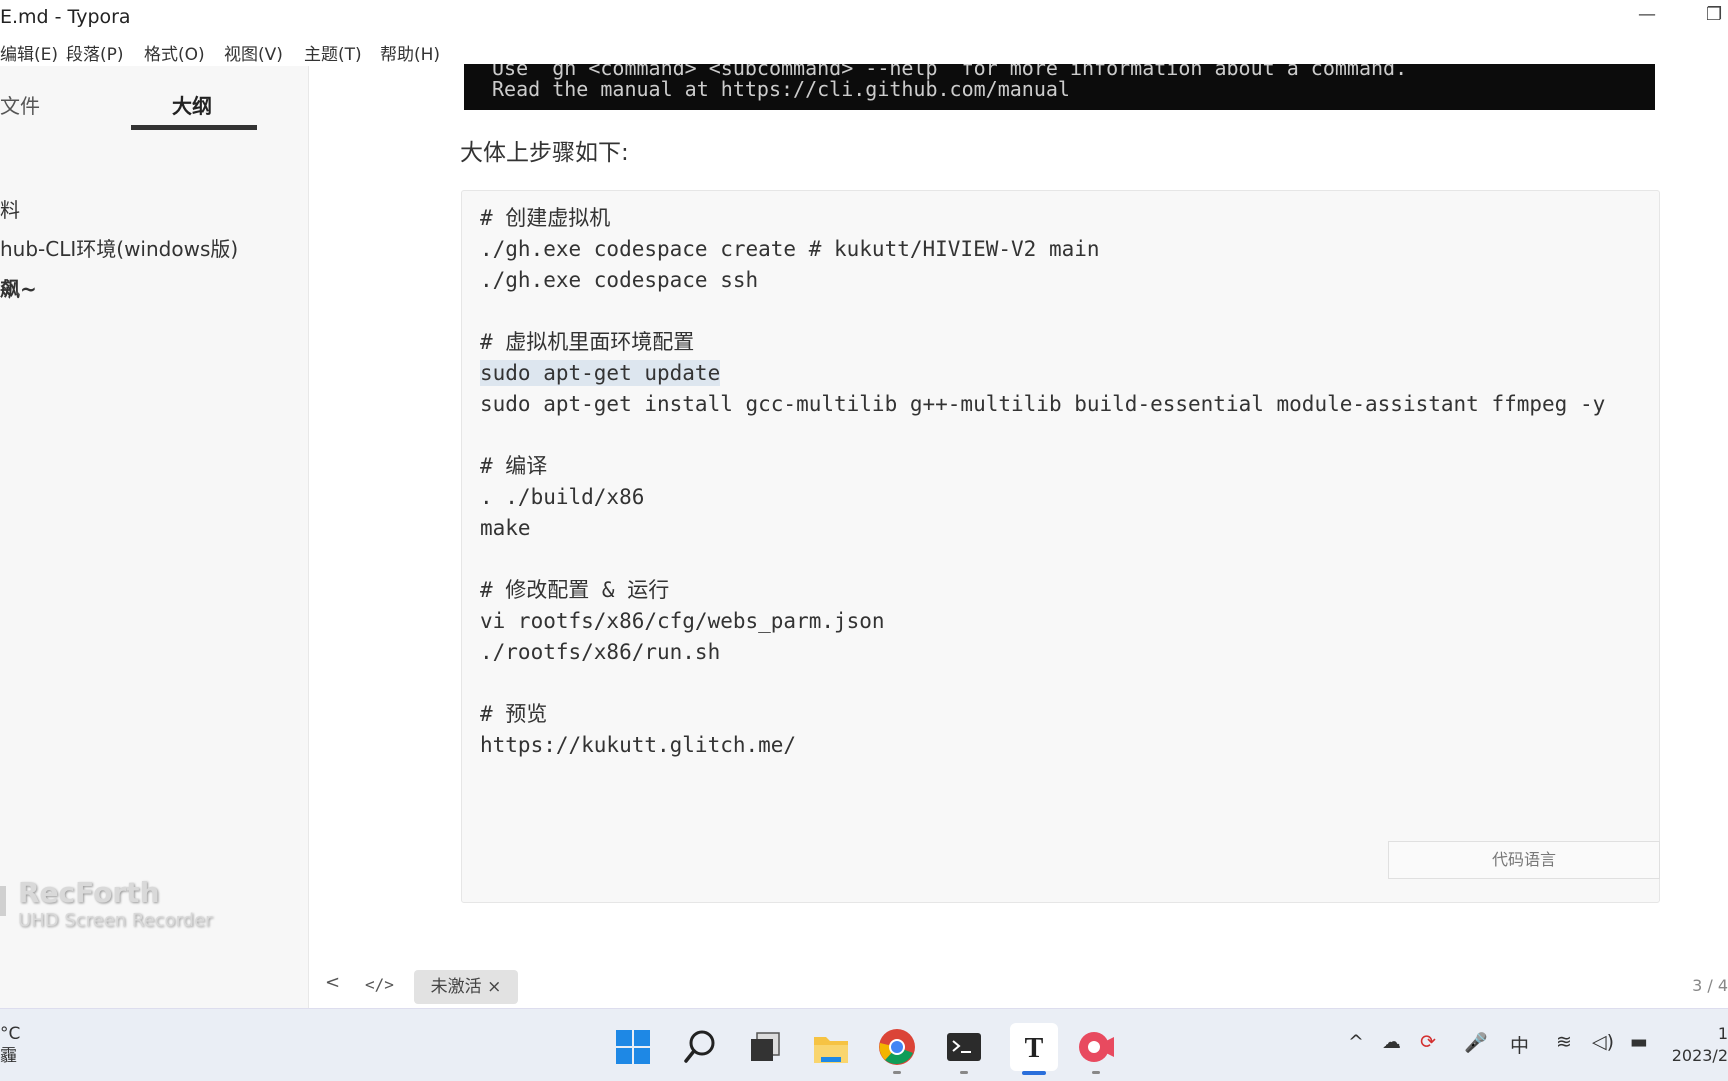  I want to click on clock-date: 2023/2, so click(1699, 1055).